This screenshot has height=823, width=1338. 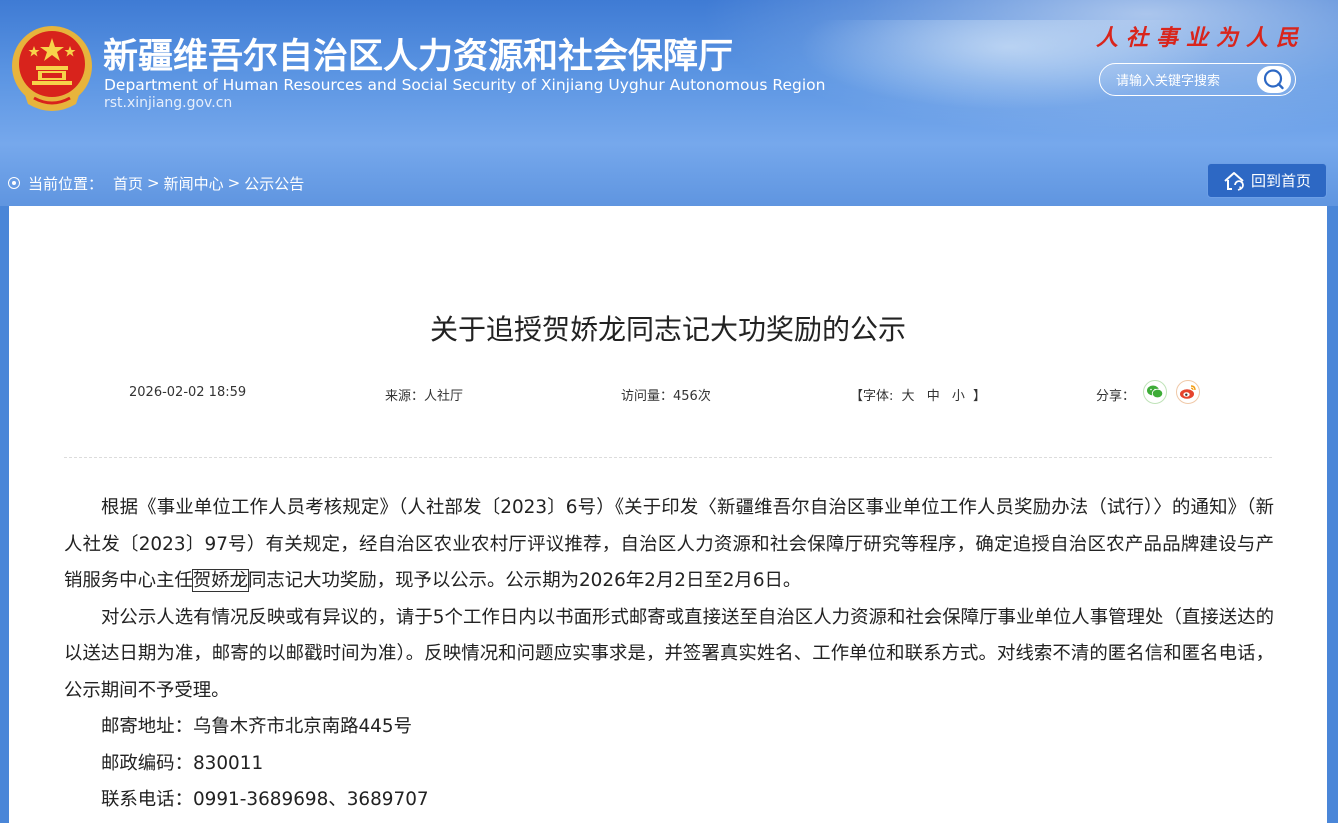 I want to click on mailing-address: 邮寄地址：乌鲁木齐市北京南路445号, so click(x=256, y=726).